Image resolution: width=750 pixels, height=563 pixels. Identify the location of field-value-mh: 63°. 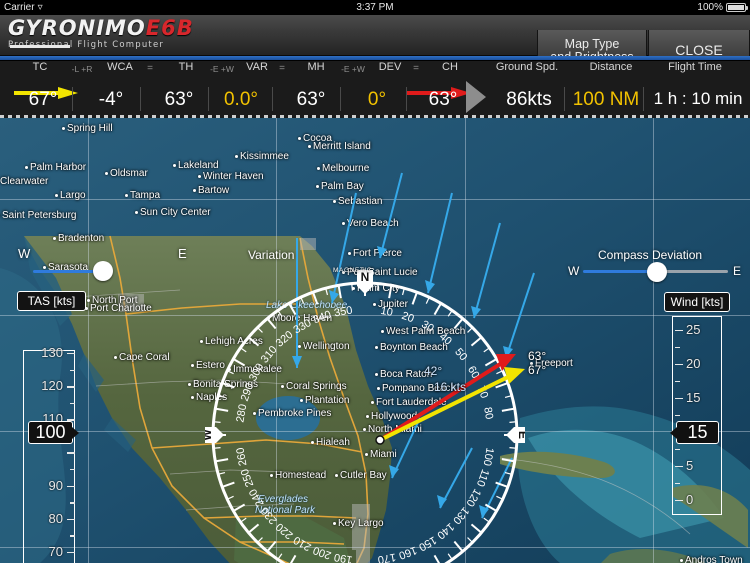
(311, 100).